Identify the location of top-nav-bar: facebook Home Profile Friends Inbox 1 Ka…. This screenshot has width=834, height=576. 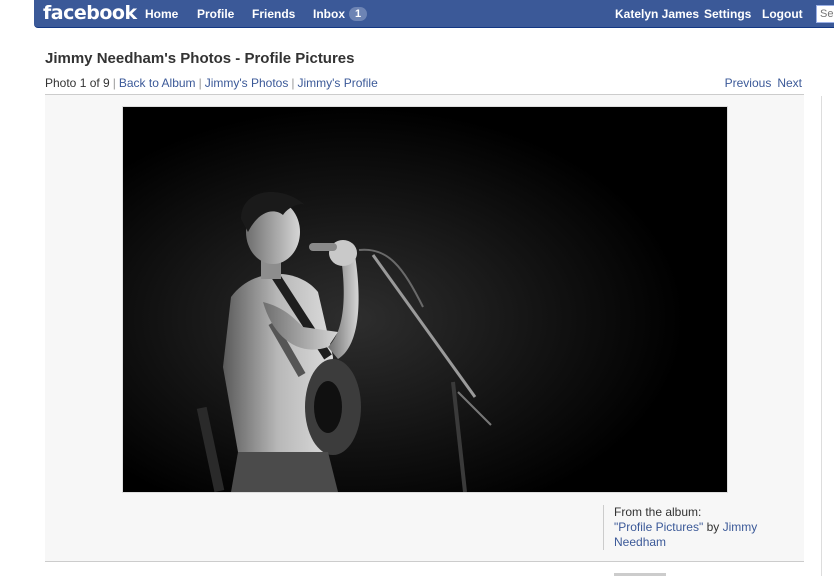
(434, 14).